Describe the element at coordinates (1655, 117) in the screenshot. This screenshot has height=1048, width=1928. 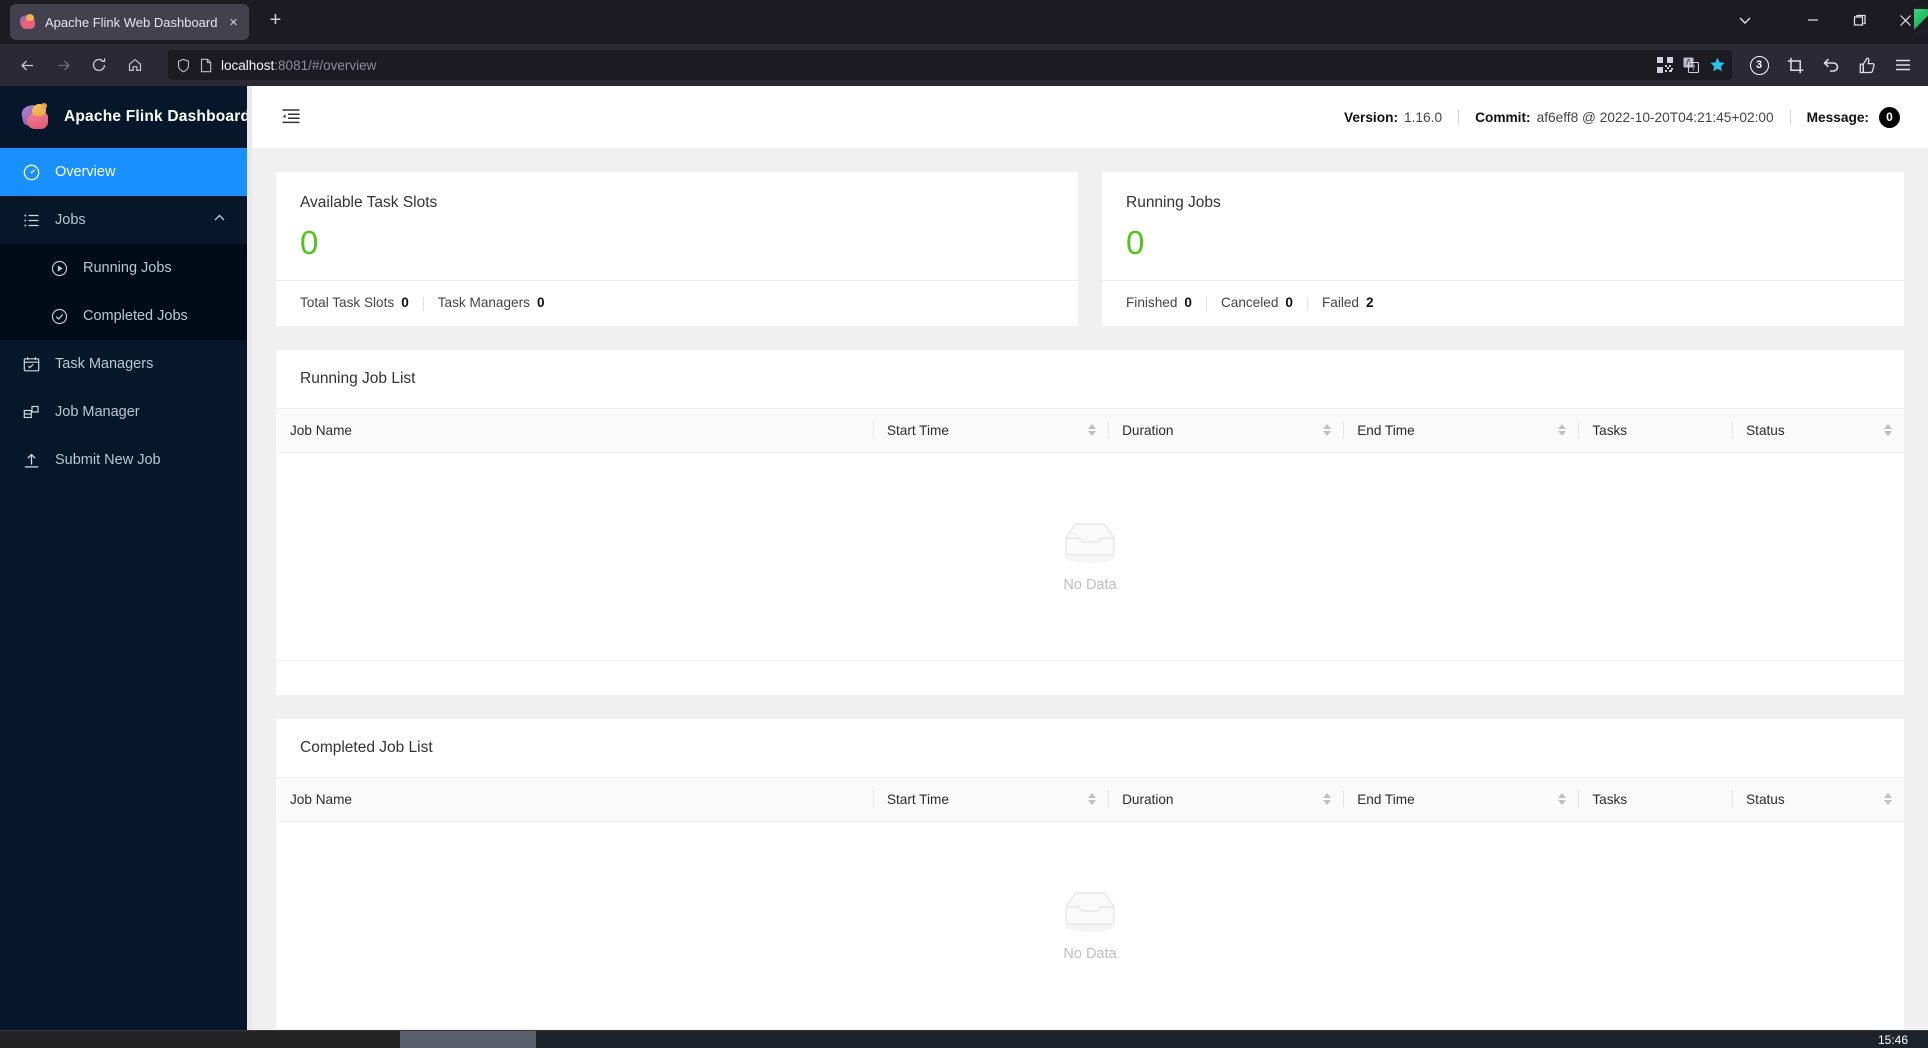
I see `commit-value: af6eff8 @ 2022-10-20T04:21:45+02:00` at that location.